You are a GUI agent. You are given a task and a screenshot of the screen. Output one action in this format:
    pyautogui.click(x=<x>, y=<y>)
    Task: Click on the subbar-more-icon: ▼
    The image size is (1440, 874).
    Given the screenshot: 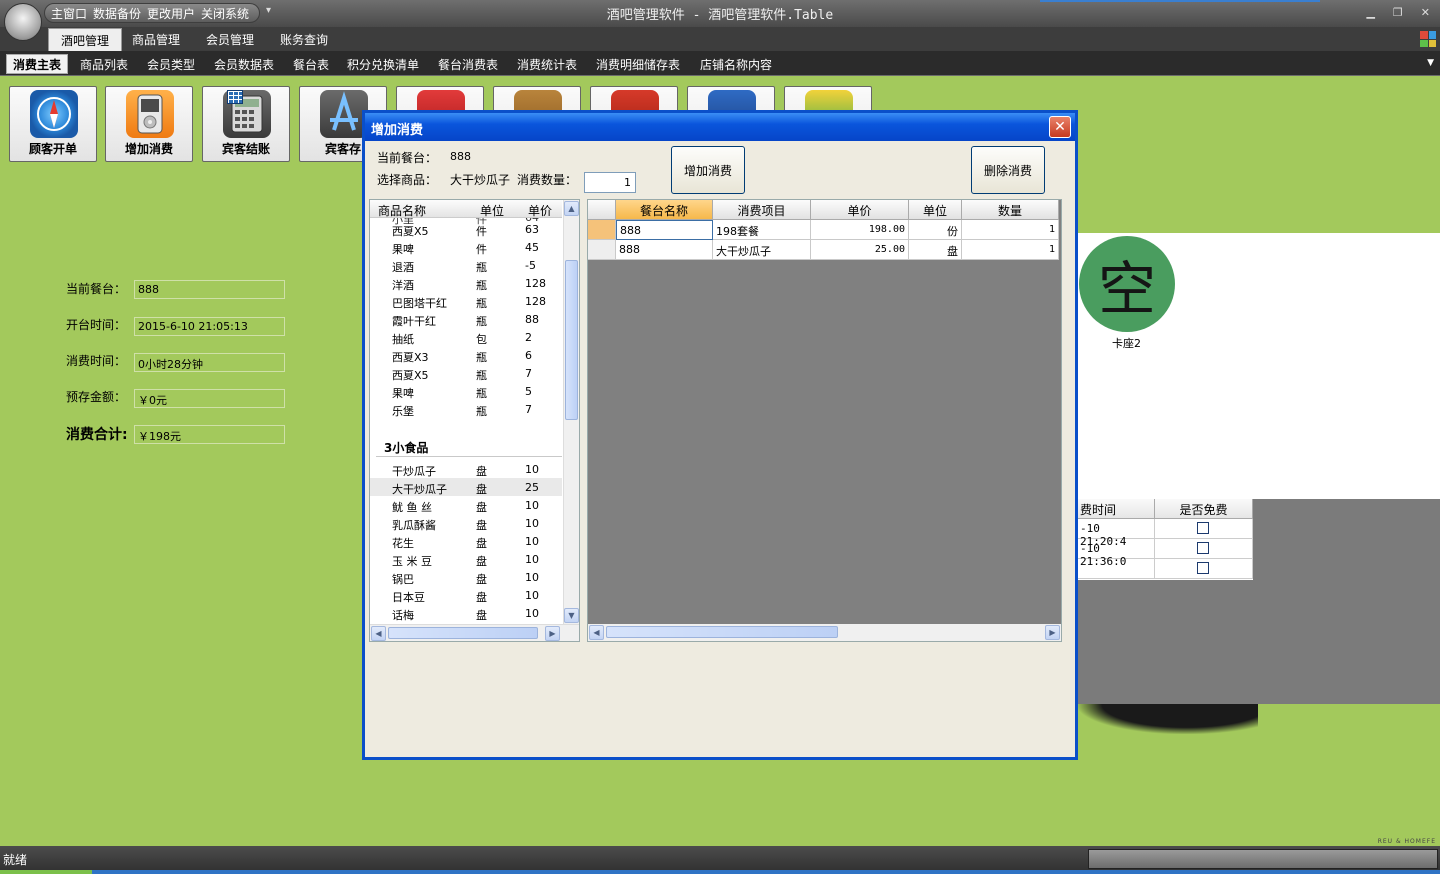 What is the action you would take?
    pyautogui.click(x=1430, y=63)
    